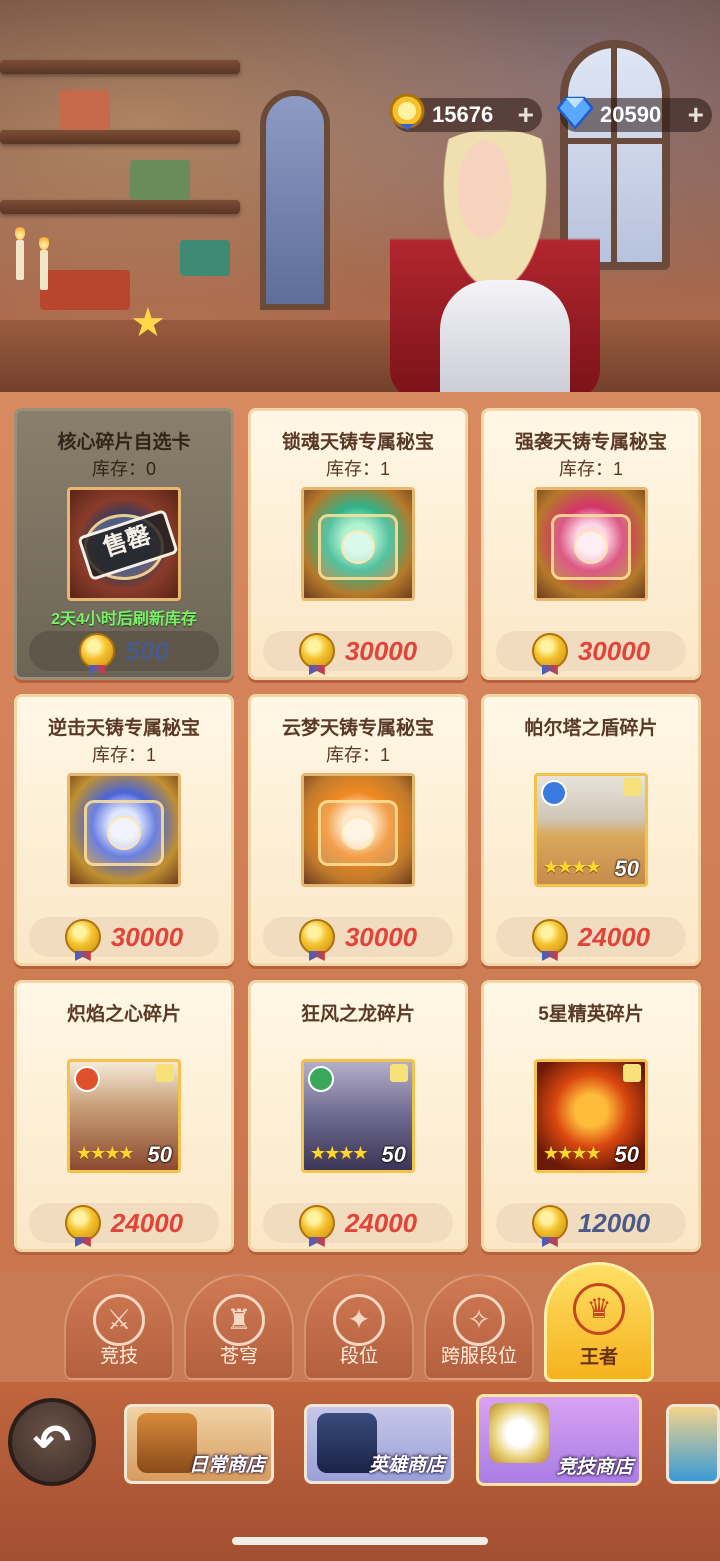  I want to click on elite-mask-fragment-icon: ★★★★ 50, so click(591, 1116).